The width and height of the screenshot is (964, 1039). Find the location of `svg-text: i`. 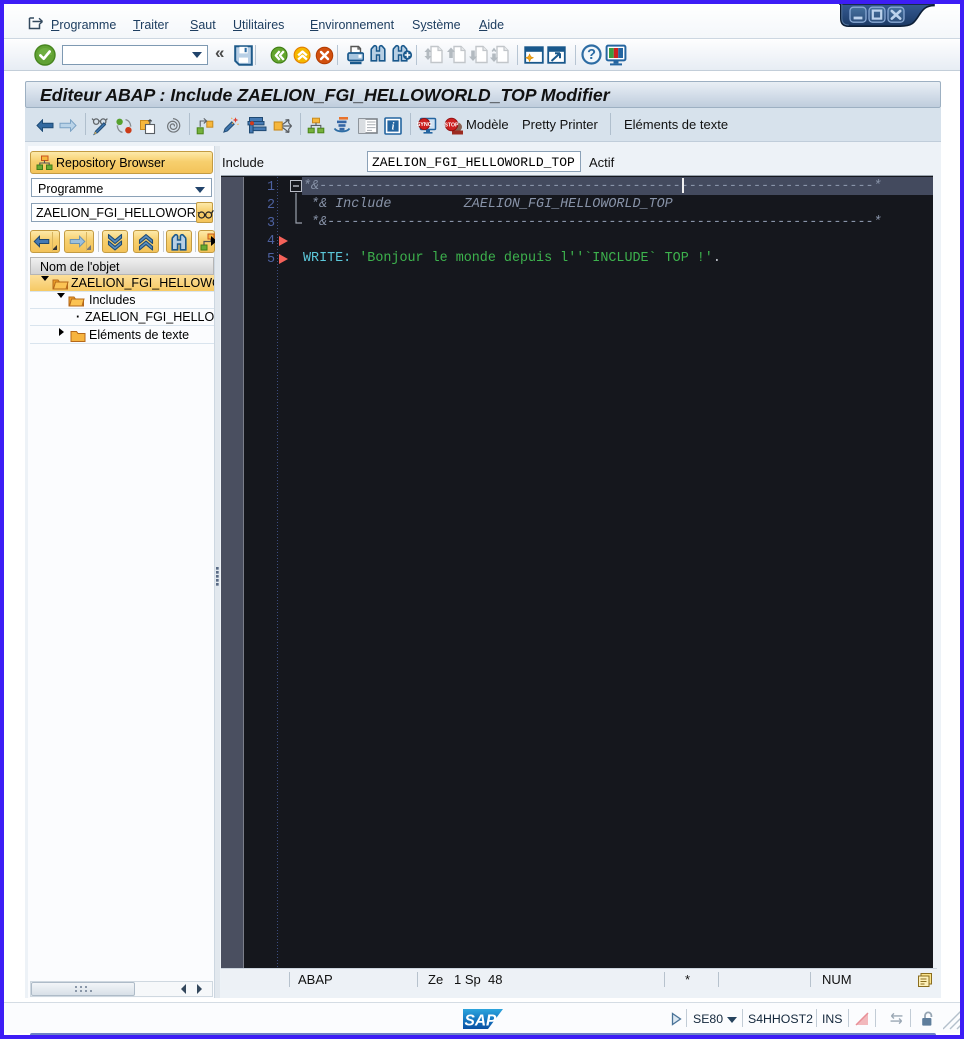

svg-text: i is located at coordinates (393, 127).